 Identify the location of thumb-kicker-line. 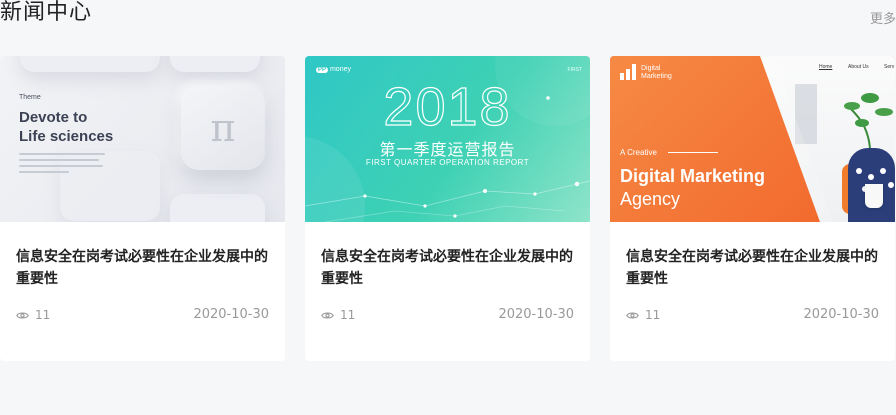
(693, 152).